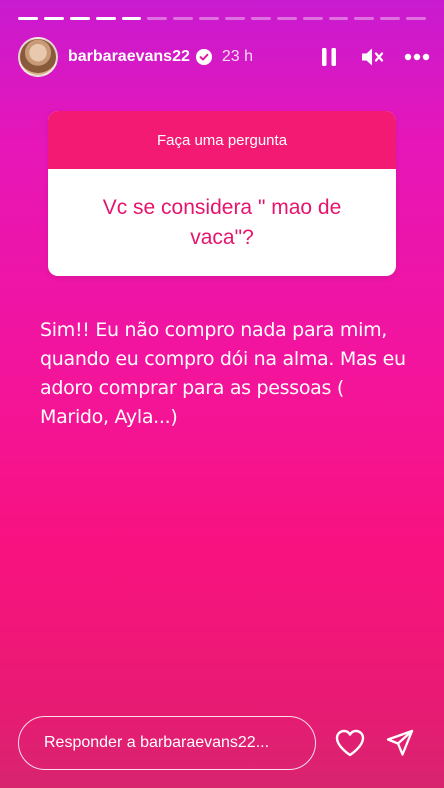  Describe the element at coordinates (129, 57) in the screenshot. I see `username: barbaraevans22` at that location.